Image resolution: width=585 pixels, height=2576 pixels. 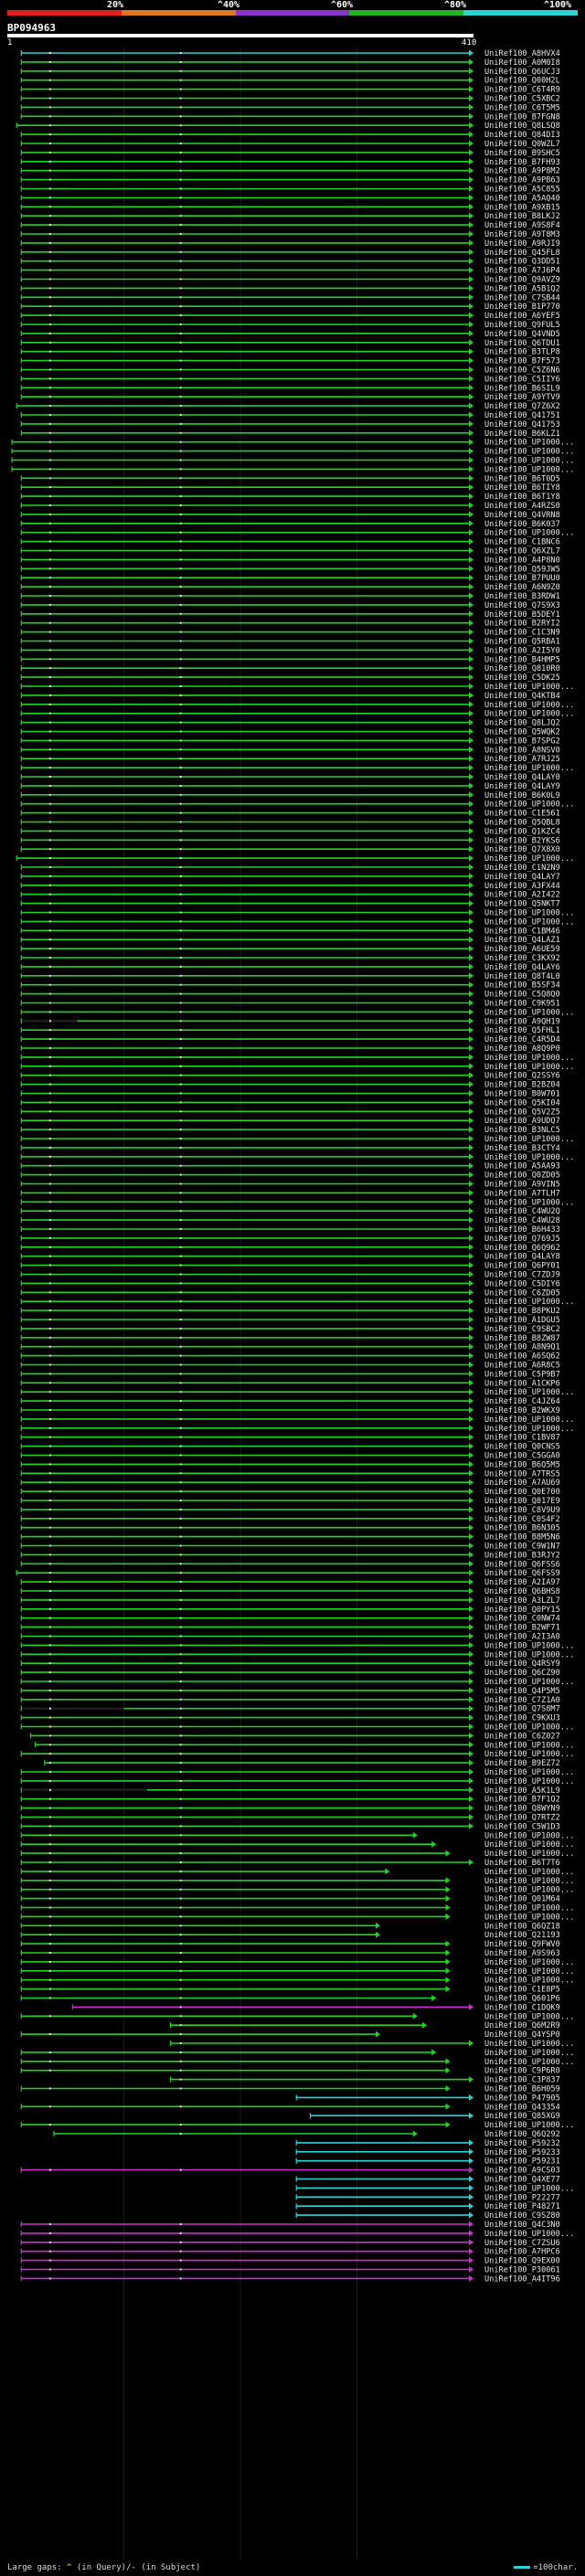 I want to click on hit-row: UniRef100_Q7RTZ2, so click(x=290, y=1818).